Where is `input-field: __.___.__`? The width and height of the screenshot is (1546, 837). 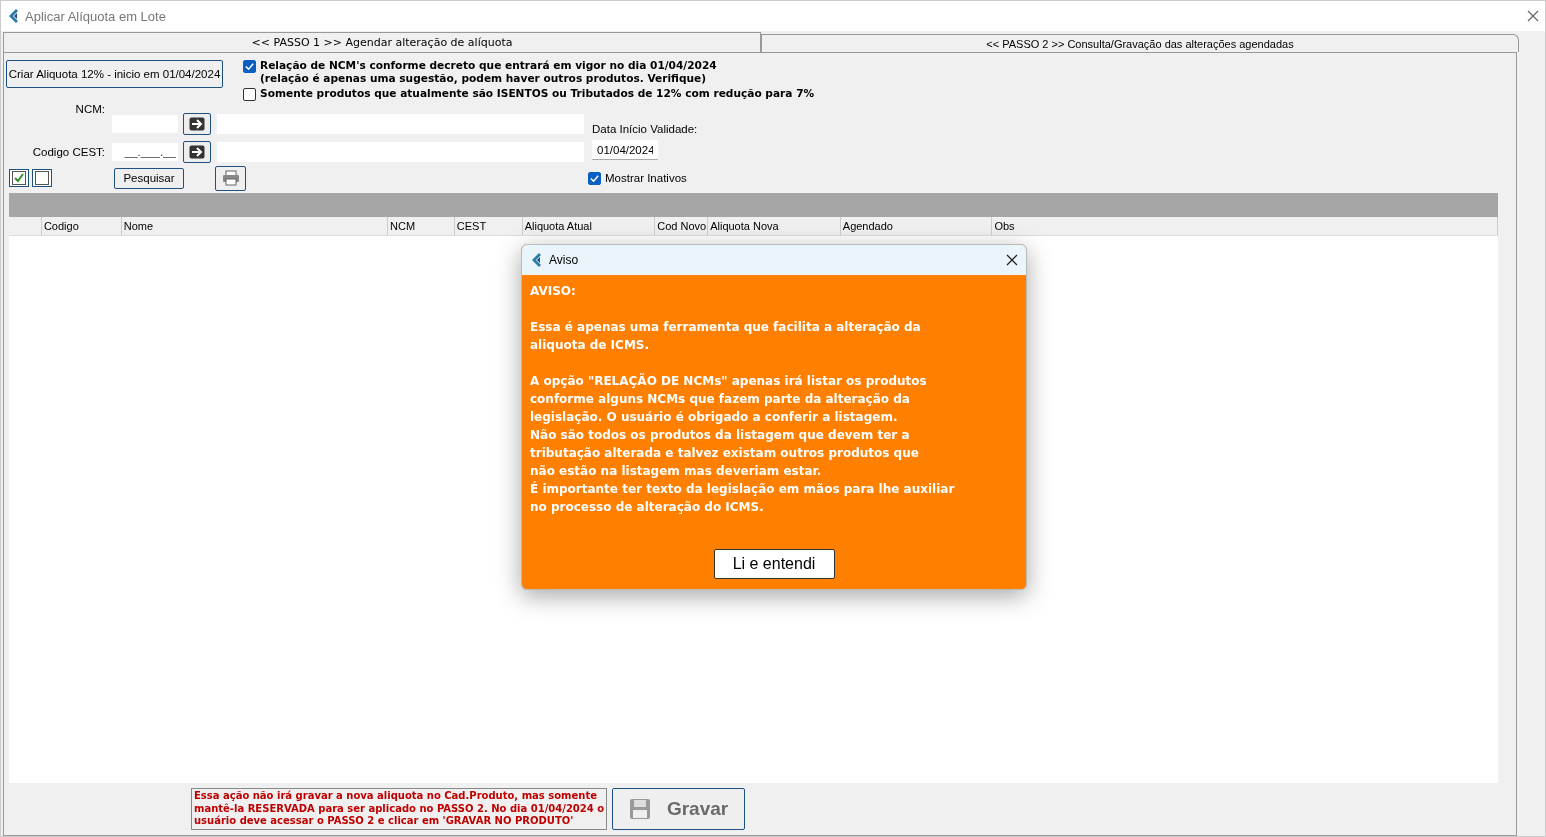 input-field: __.___.__ is located at coordinates (145, 152).